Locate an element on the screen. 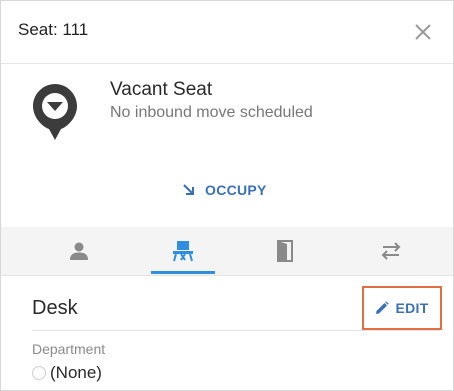 The image size is (454, 391). door-icon is located at coordinates (285, 251).